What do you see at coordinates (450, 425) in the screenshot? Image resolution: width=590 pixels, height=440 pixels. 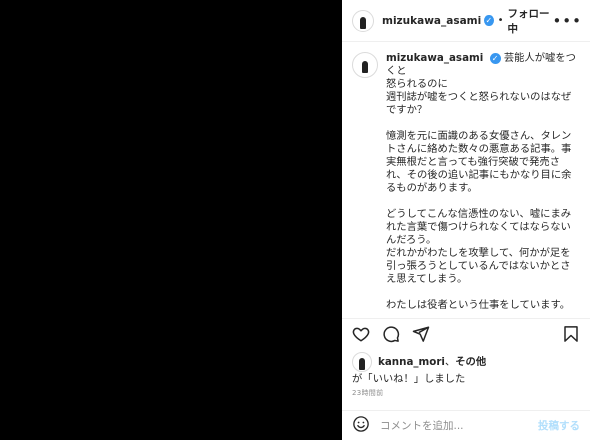 I see `comment-input` at bounding box center [450, 425].